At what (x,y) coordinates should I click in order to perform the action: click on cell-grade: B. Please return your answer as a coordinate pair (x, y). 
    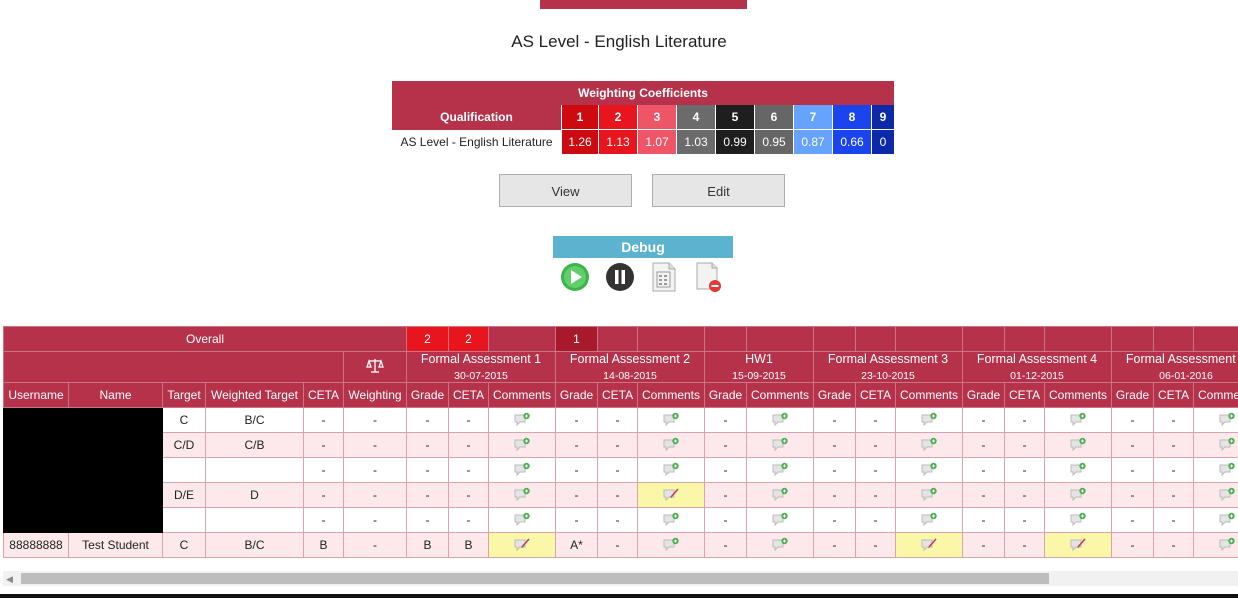
    Looking at the image, I should click on (428, 545).